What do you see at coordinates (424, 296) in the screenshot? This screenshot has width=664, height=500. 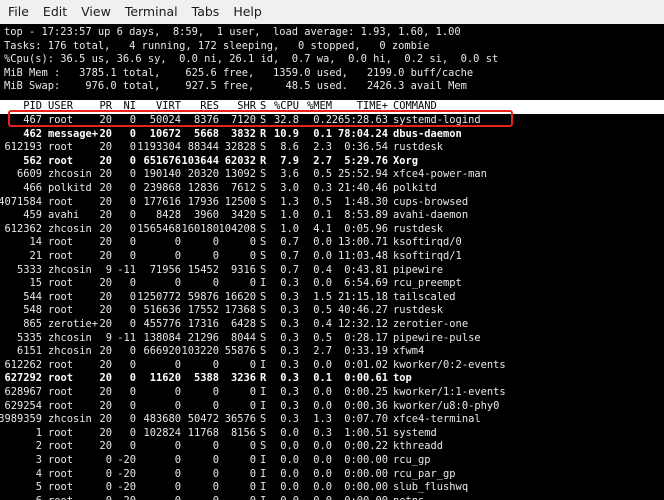 I see `cell-cmd: tailscaled` at bounding box center [424, 296].